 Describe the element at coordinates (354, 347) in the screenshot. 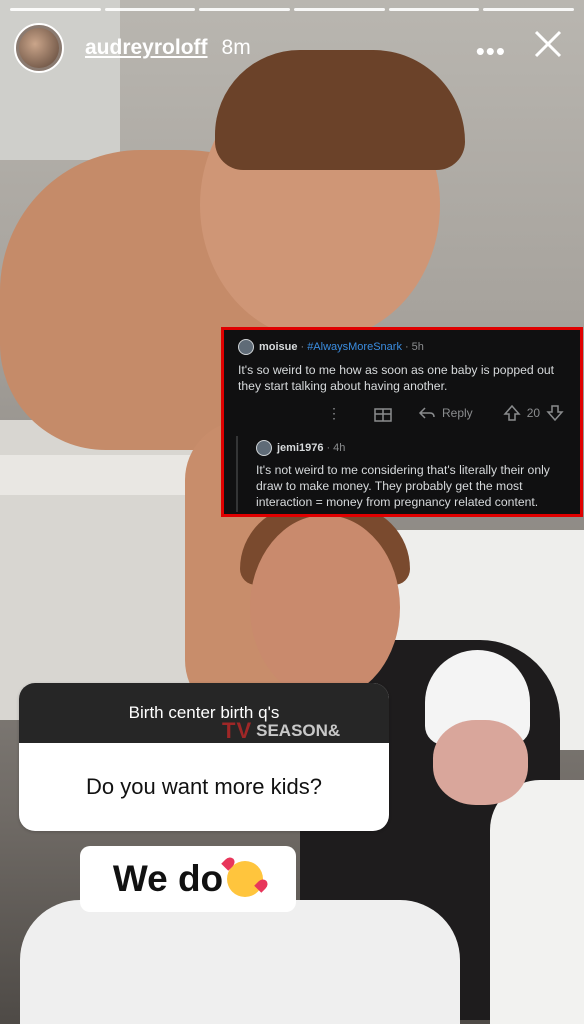

I see `user-flair: #AlwaysMoreSnark` at that location.